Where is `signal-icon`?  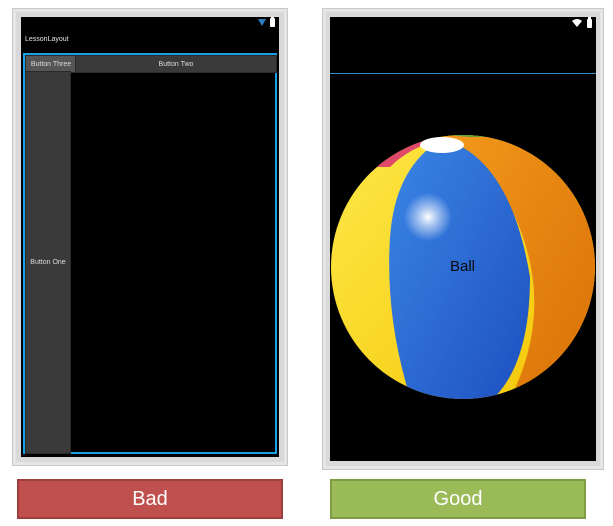
signal-icon is located at coordinates (262, 22).